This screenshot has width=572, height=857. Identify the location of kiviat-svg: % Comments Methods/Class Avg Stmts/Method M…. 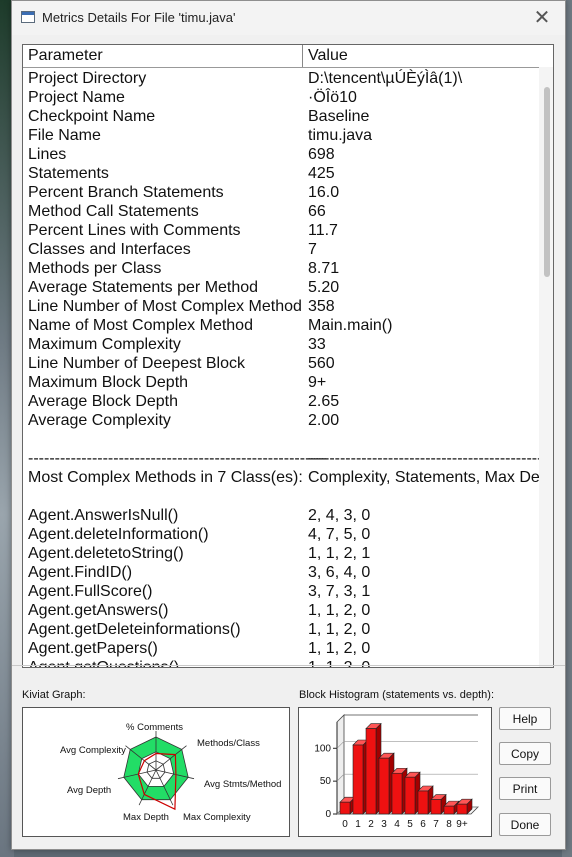
(170, 772).